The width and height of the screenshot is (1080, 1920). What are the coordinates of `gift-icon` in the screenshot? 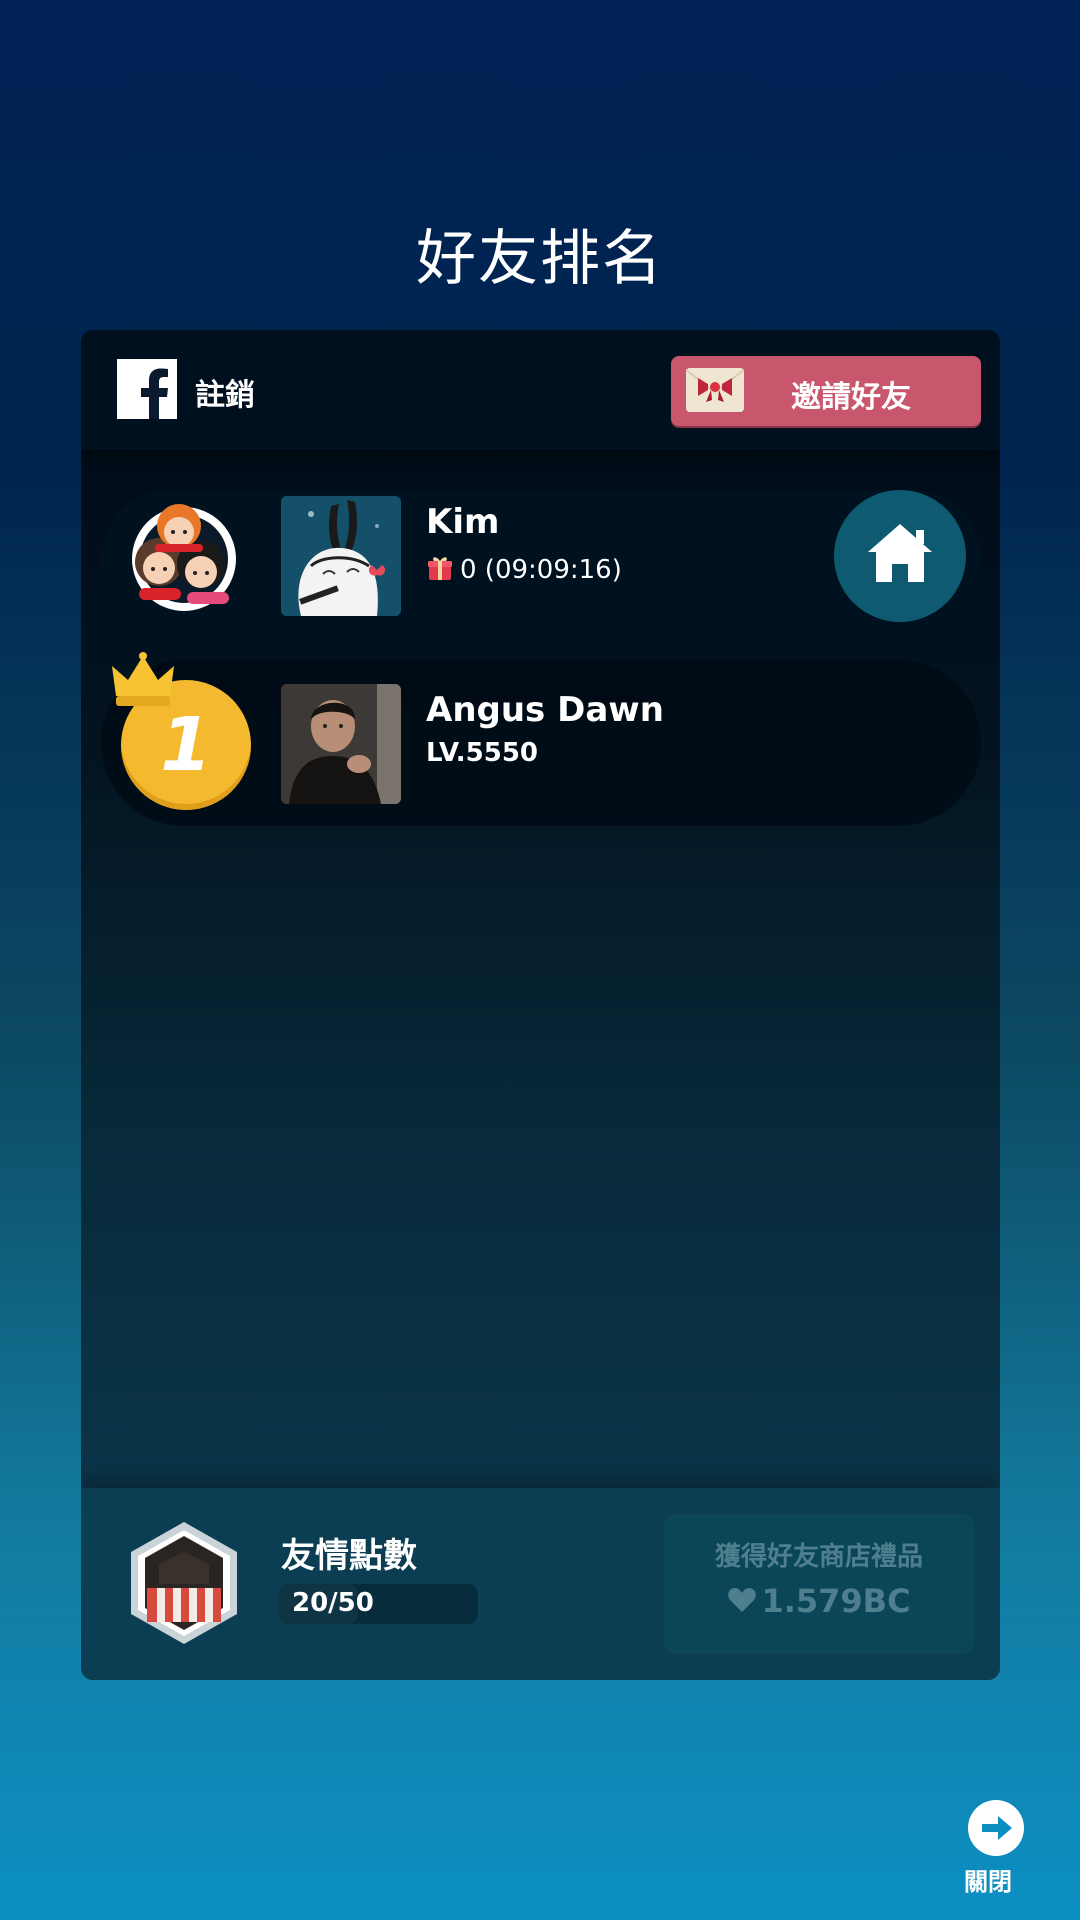 It's located at (440, 568).